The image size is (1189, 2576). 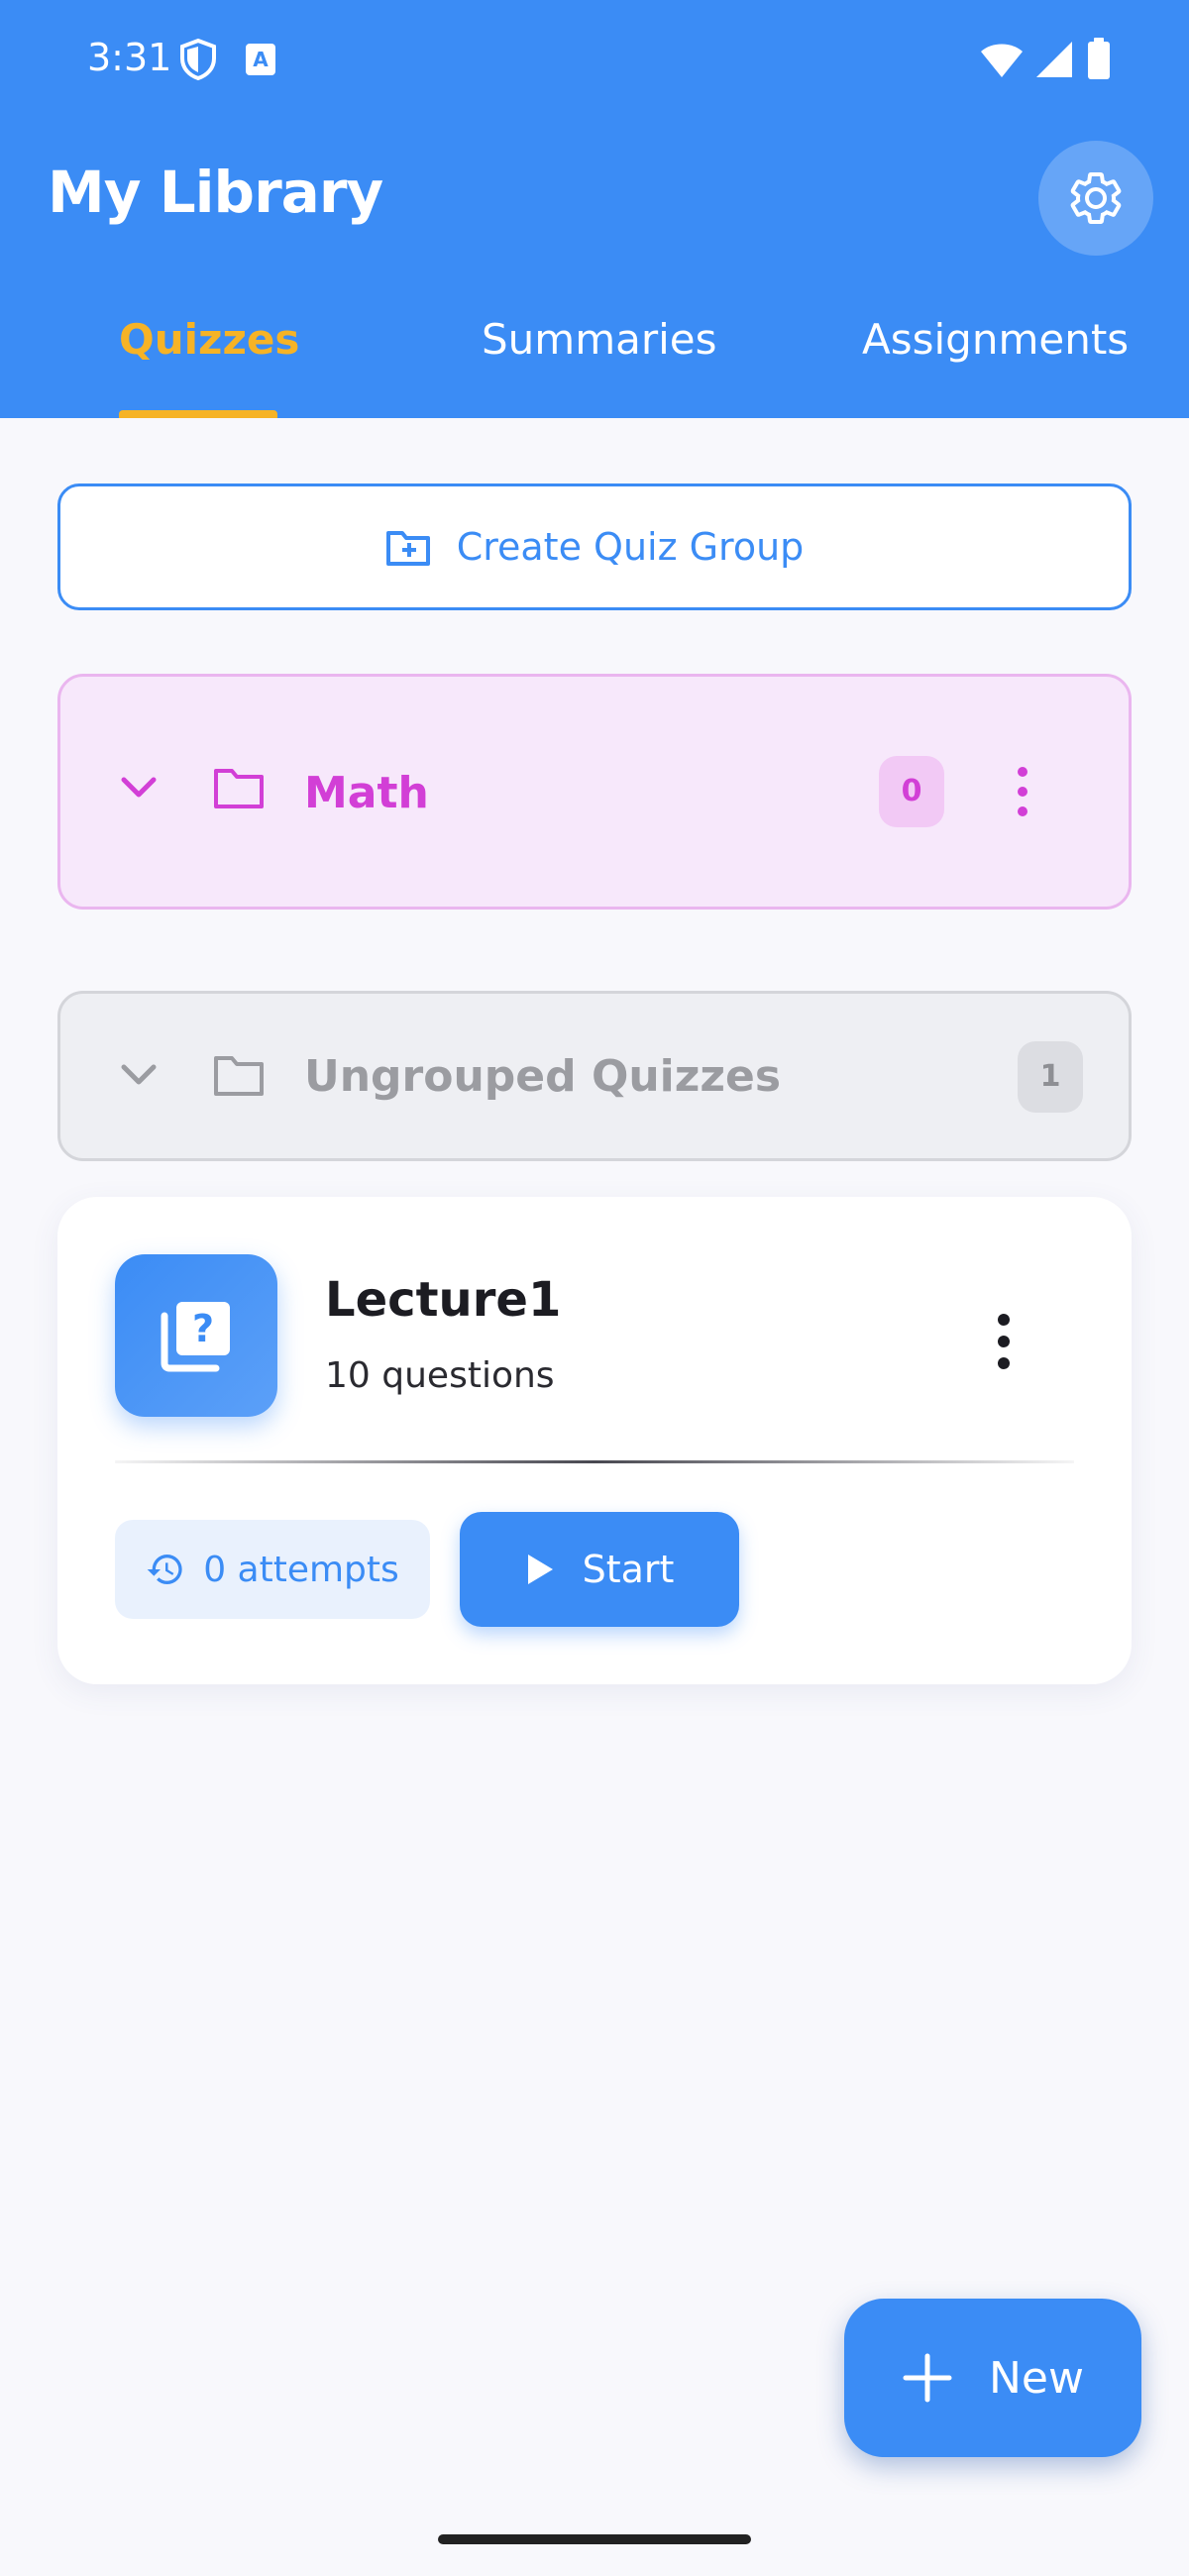 I want to click on quiz-icon: ?, so click(x=196, y=1335).